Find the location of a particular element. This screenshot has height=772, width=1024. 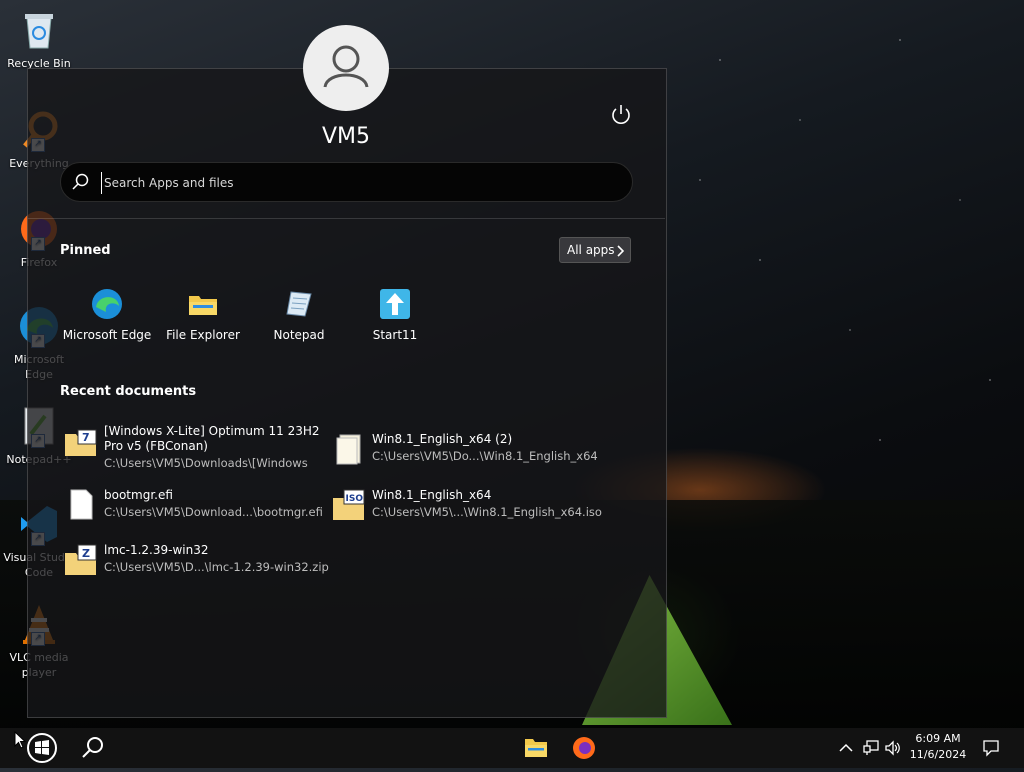

recent-item-name: Win8.1_English_x64 (2) is located at coordinates (442, 439).